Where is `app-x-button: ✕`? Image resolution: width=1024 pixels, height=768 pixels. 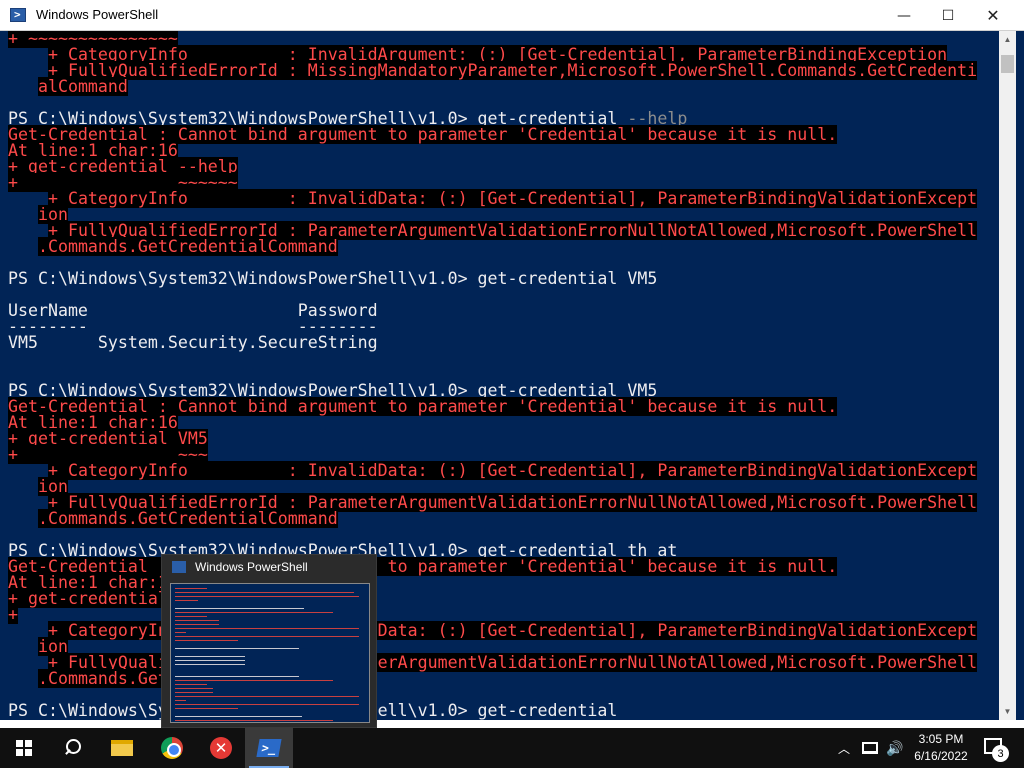
app-x-button: ✕ is located at coordinates (221, 748).